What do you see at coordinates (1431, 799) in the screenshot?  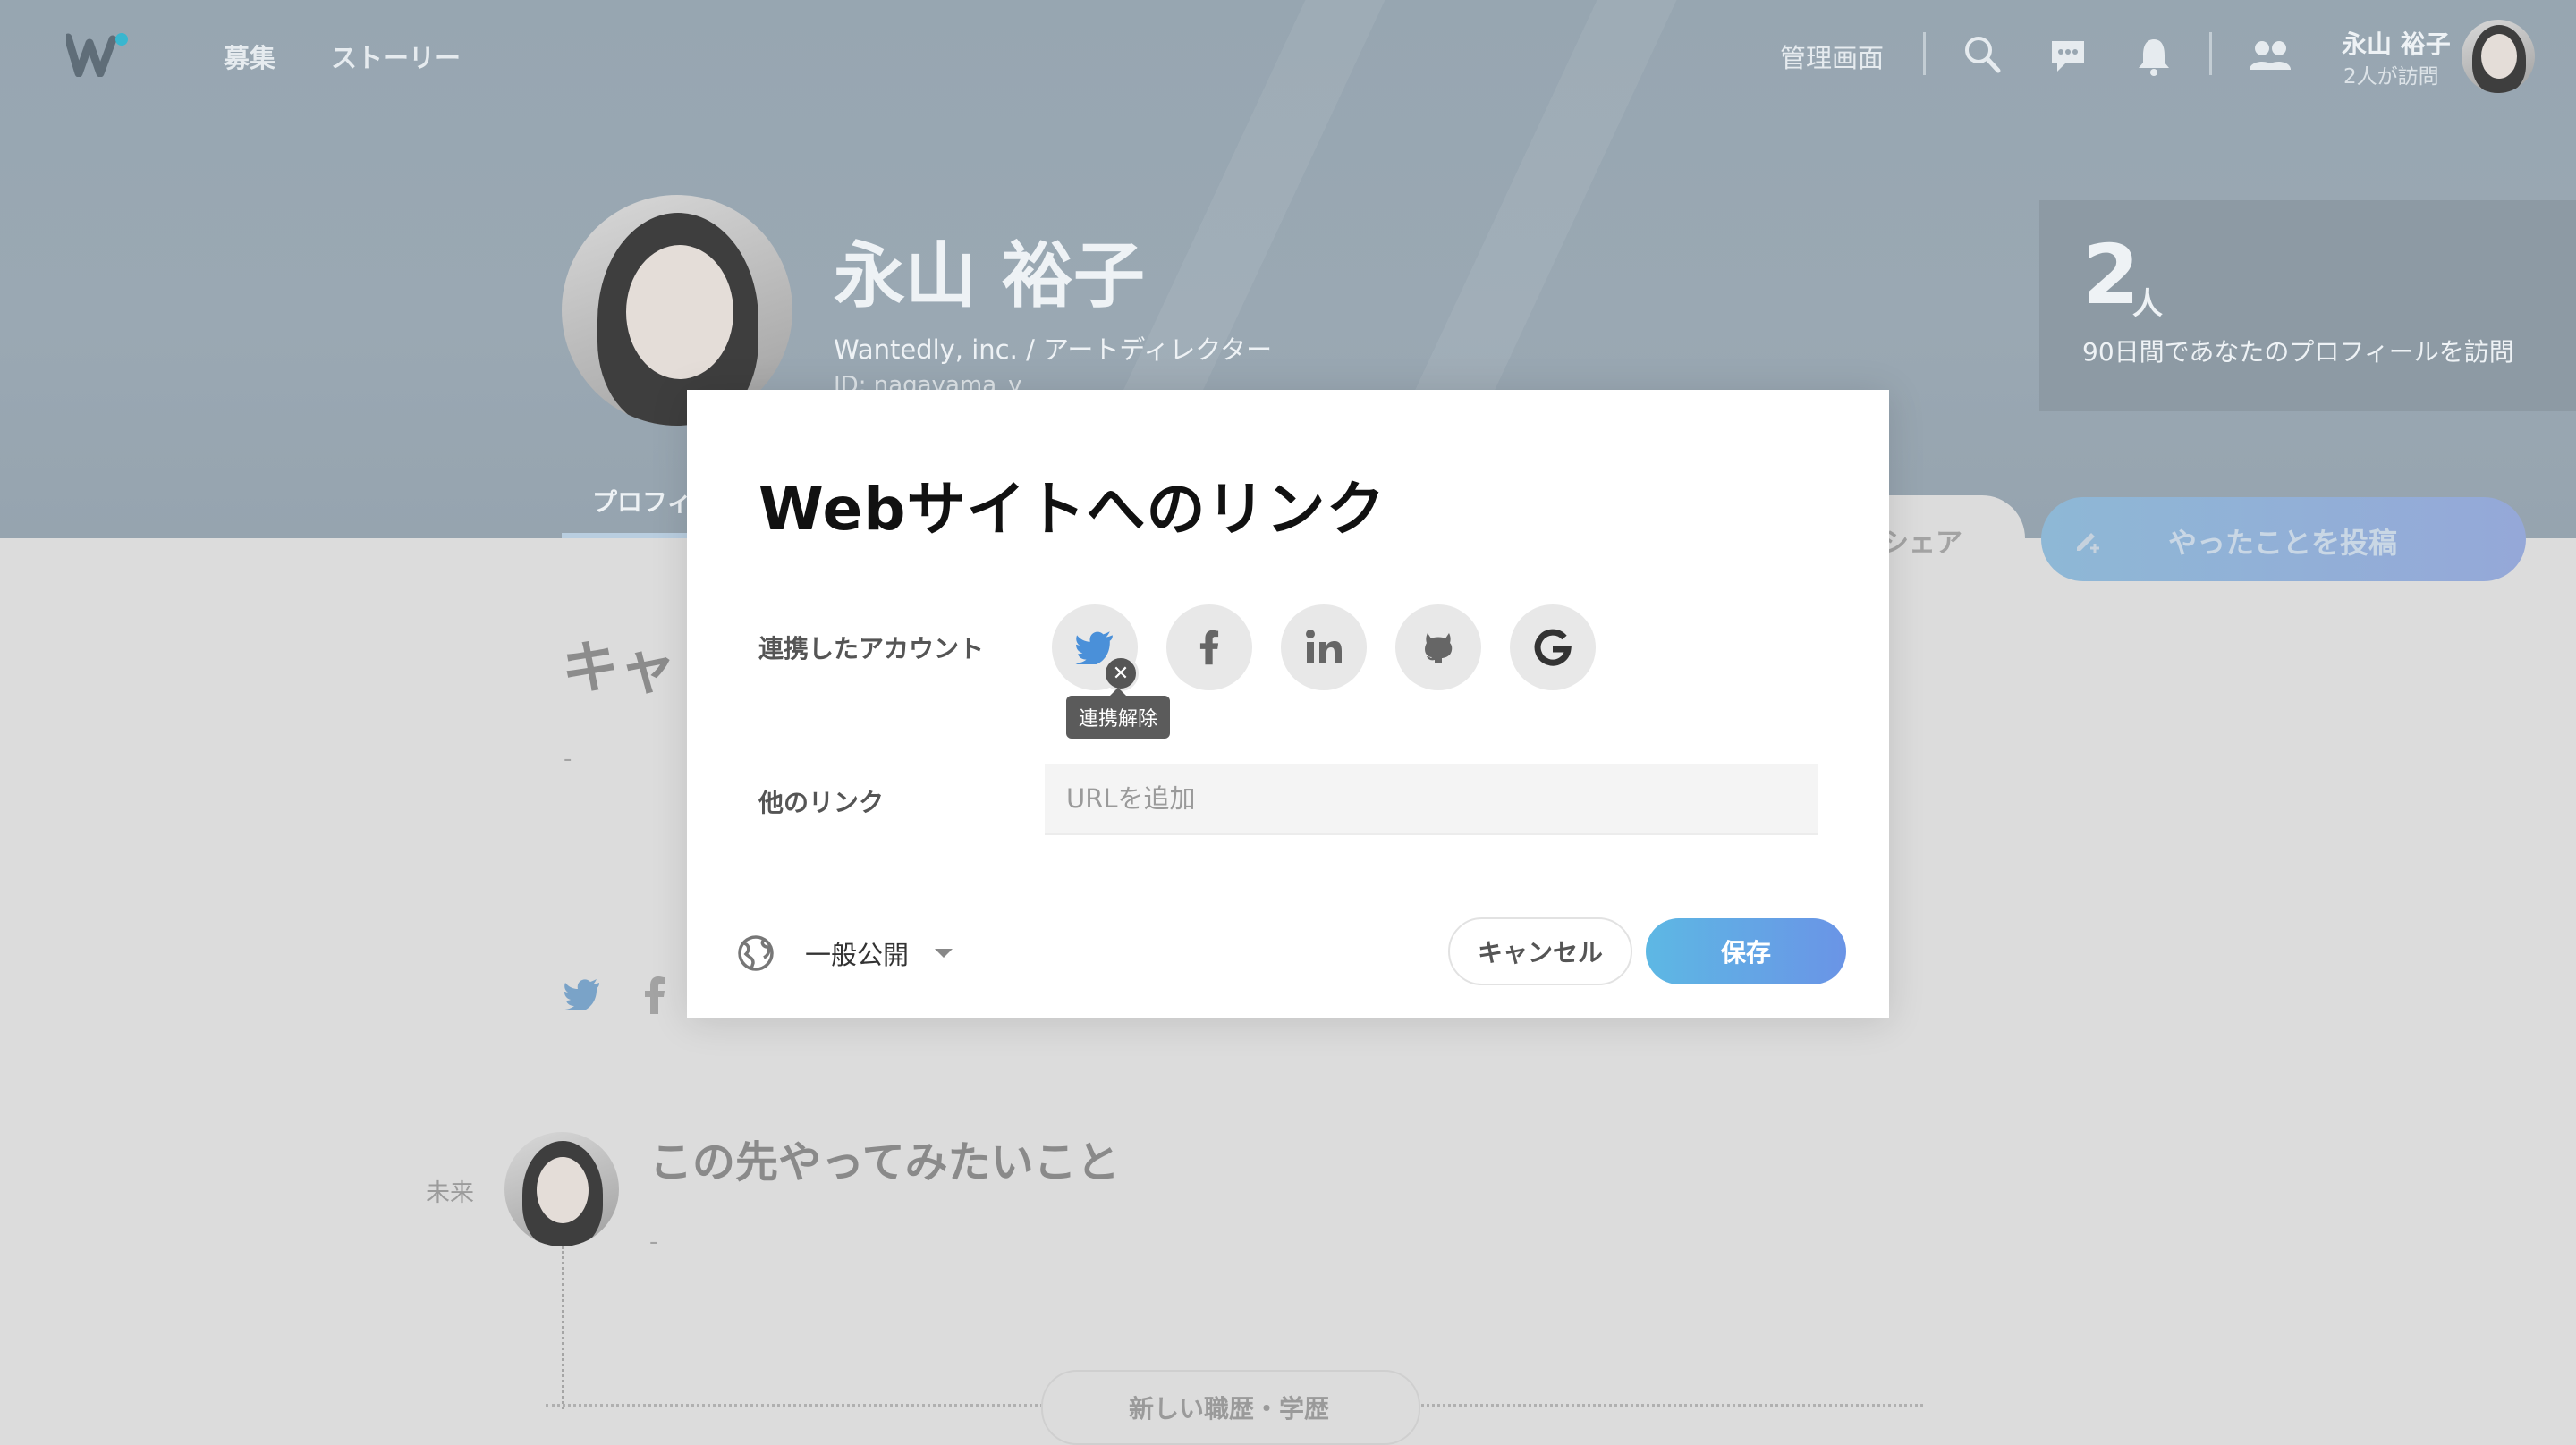 I see `url-input` at bounding box center [1431, 799].